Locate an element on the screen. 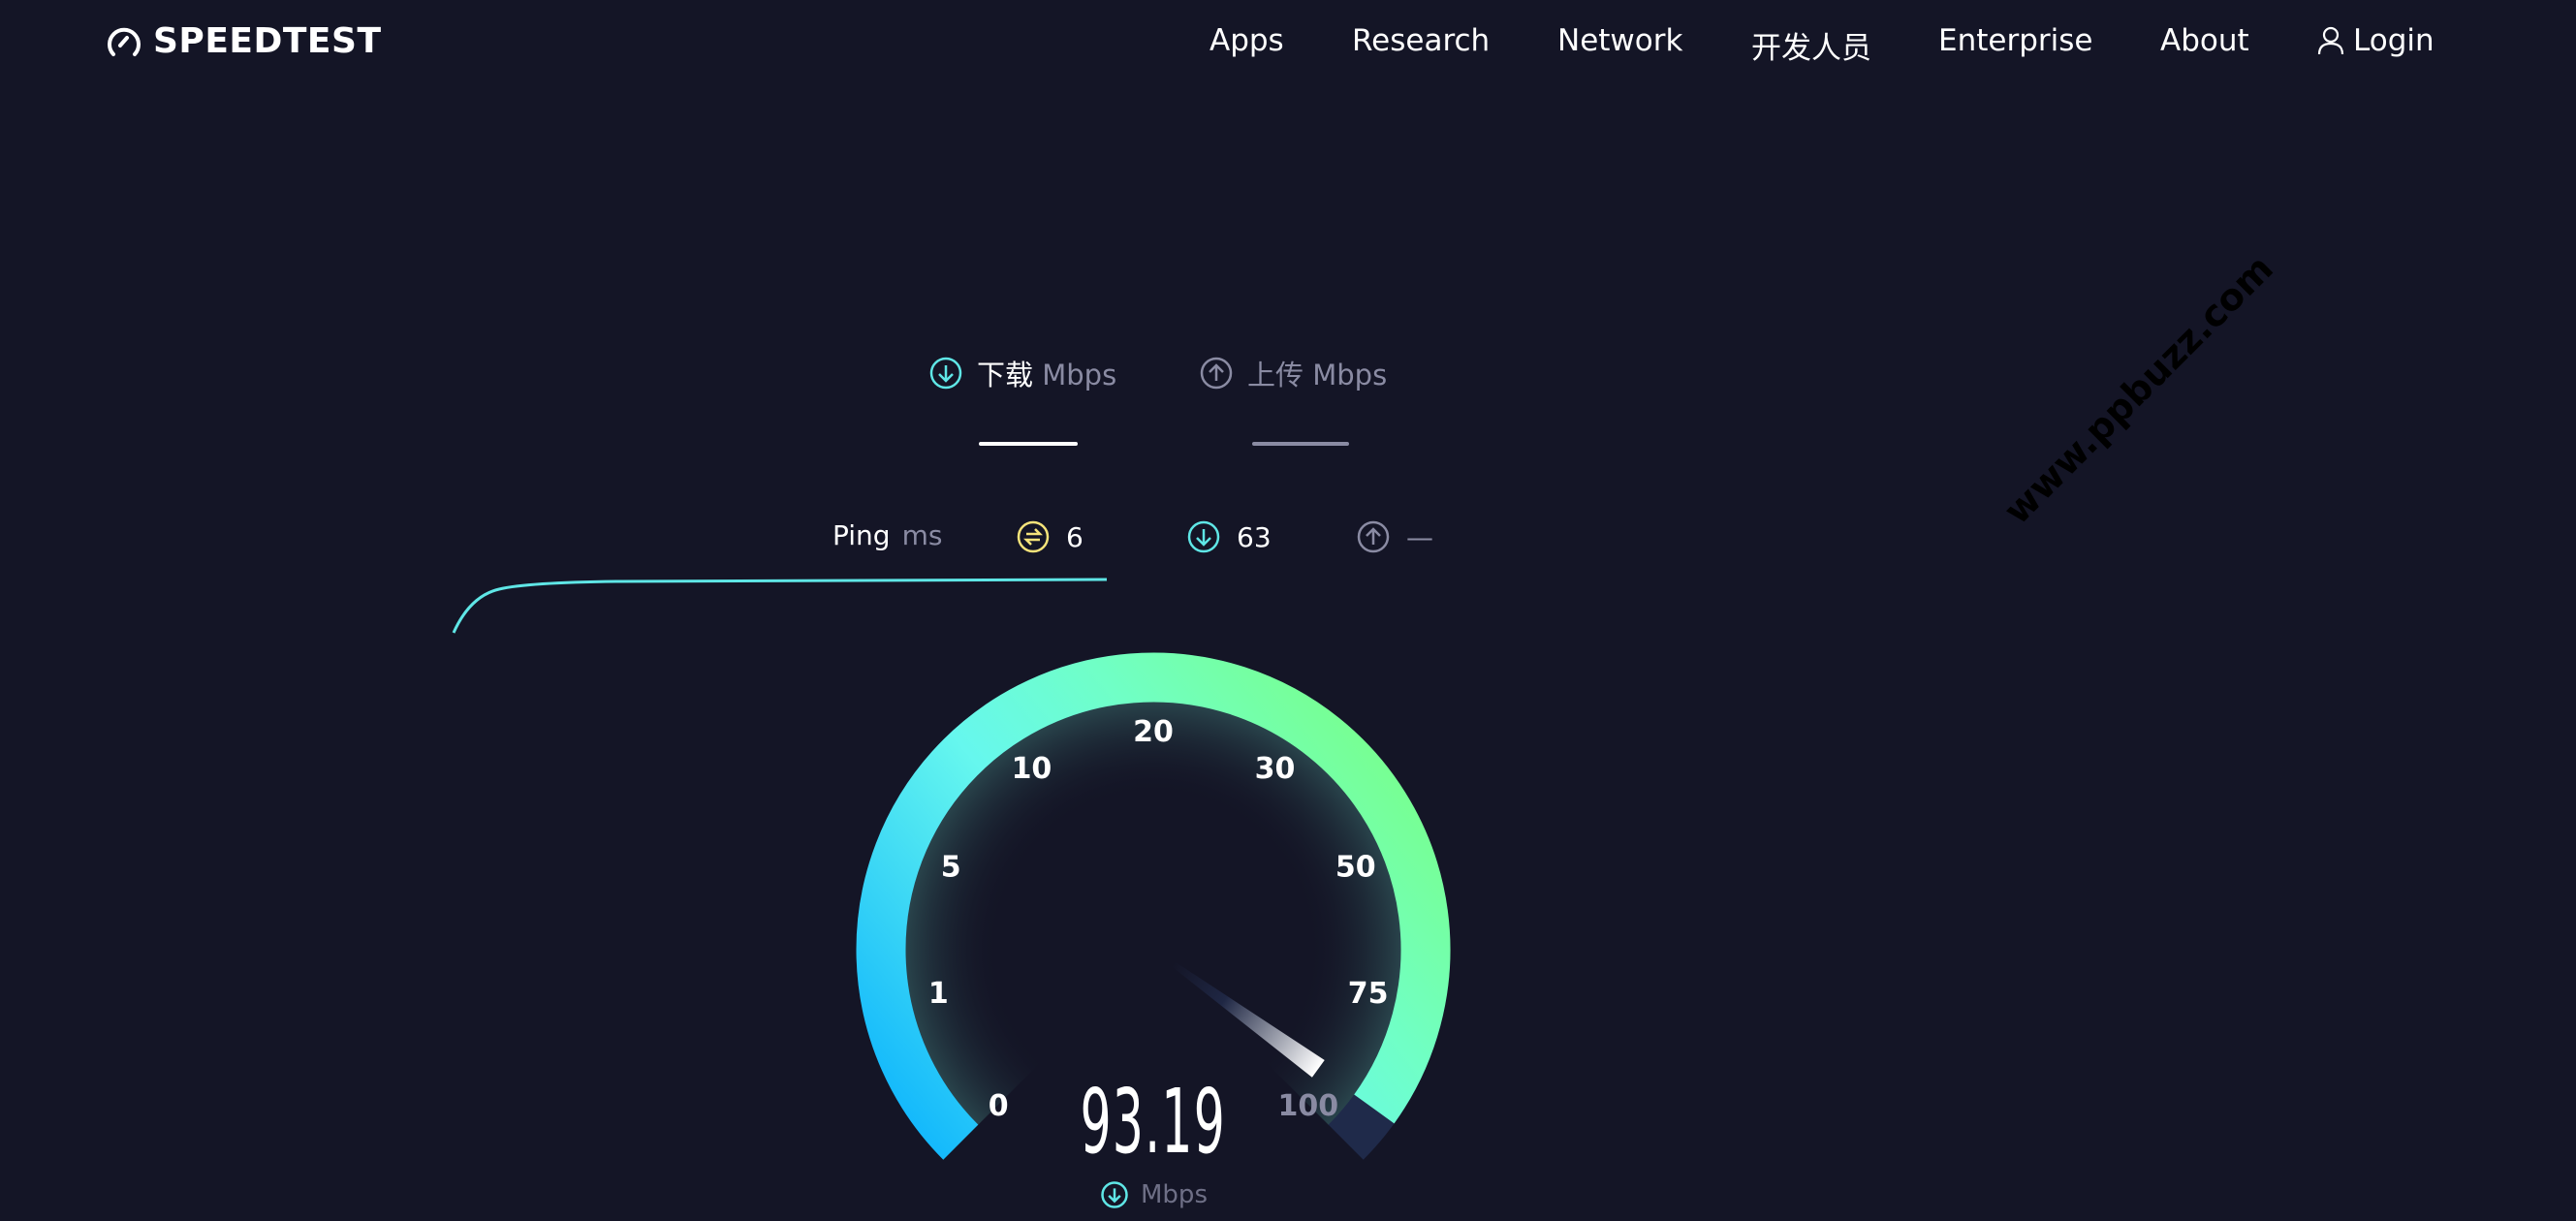 Image resolution: width=2576 pixels, height=1221 pixels. gauge-value-wrap: 93.19 is located at coordinates (1153, 1123).